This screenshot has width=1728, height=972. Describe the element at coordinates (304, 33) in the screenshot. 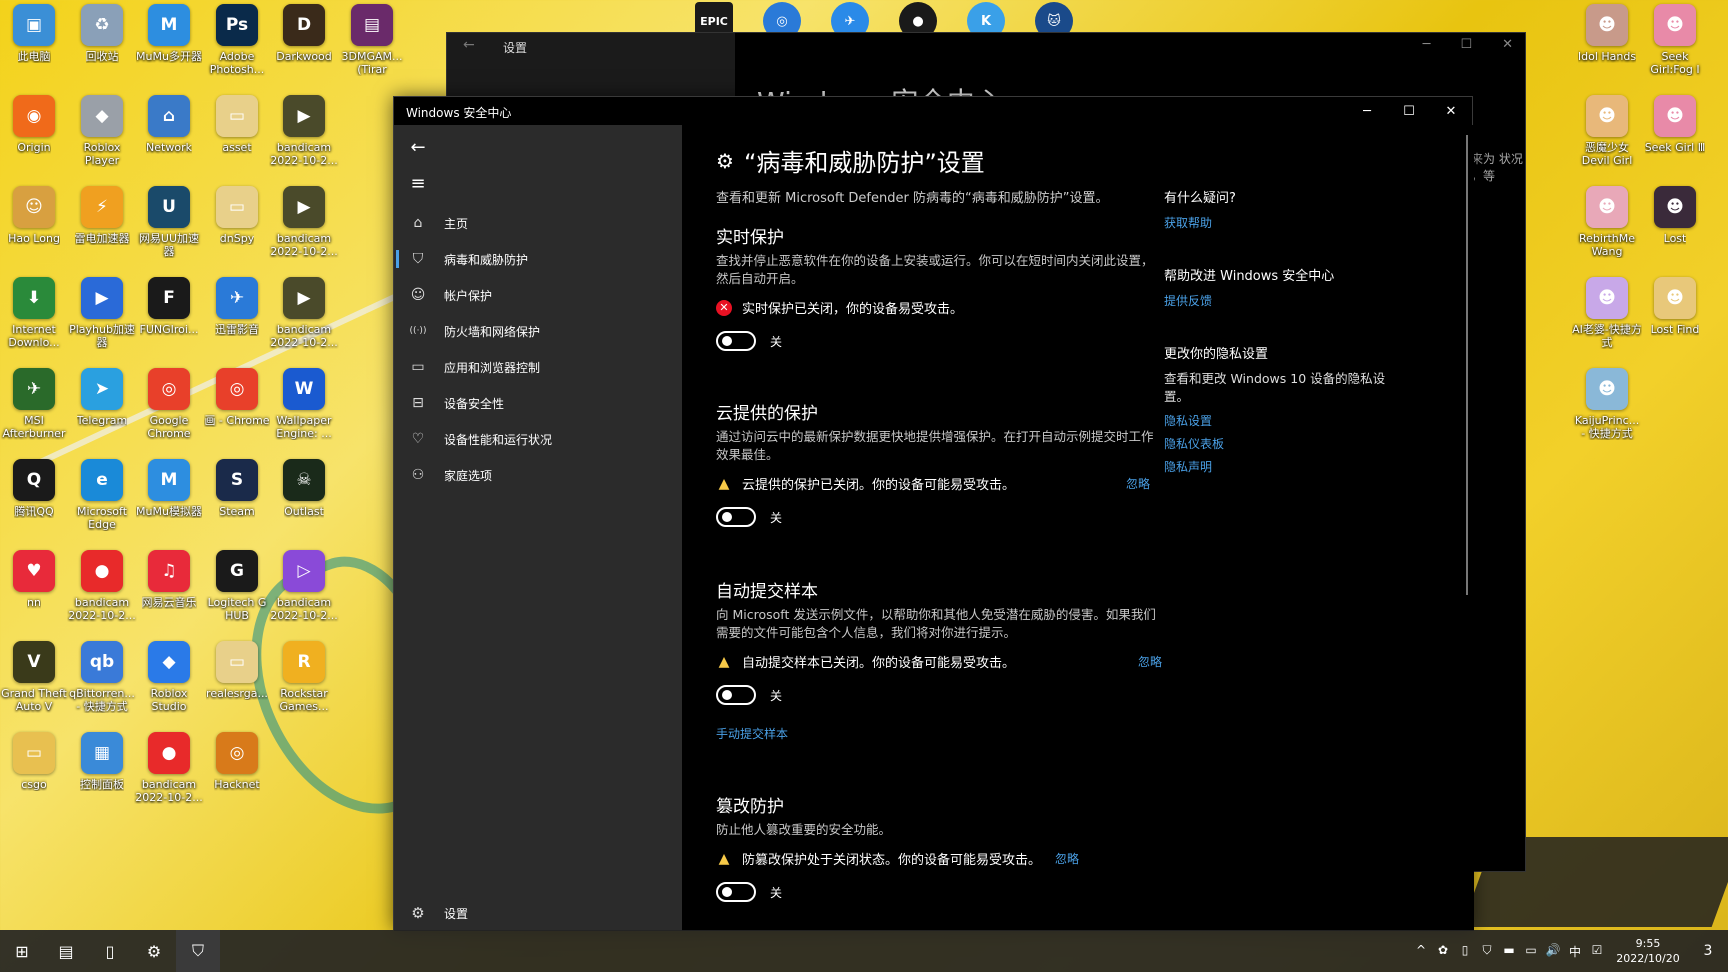

I see `desktop-icon: D Darkwood` at that location.